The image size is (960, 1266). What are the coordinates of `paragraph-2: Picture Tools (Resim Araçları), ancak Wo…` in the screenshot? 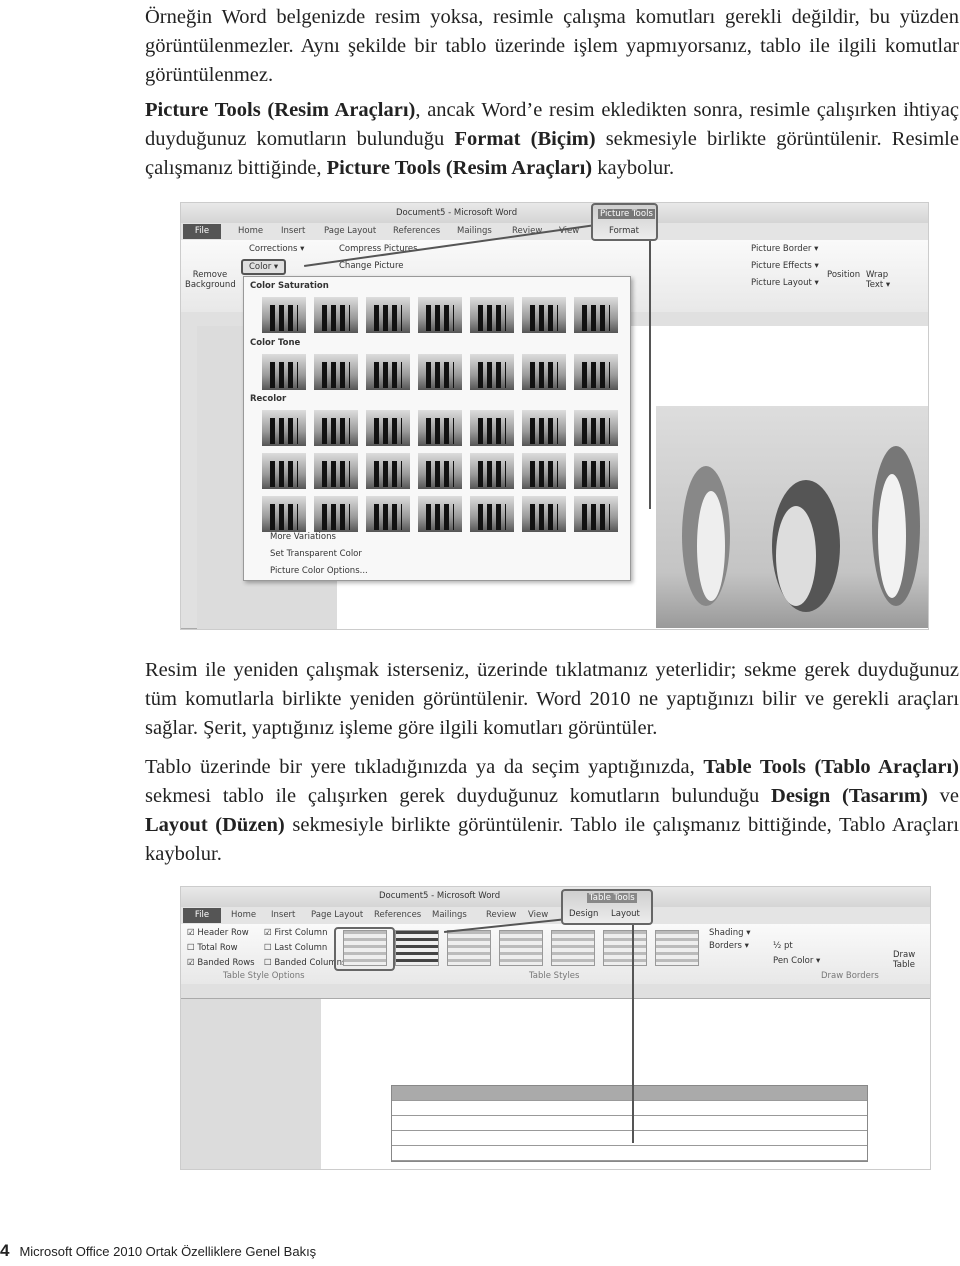 It's located at (552, 139).